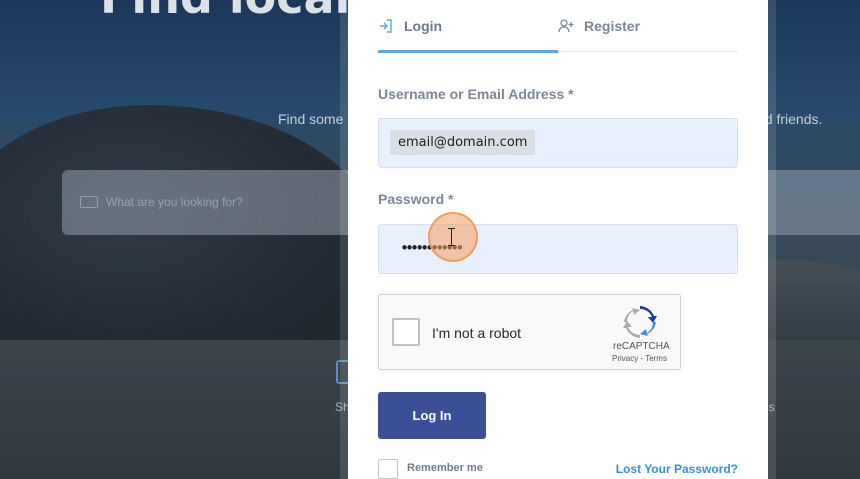  What do you see at coordinates (89, 202) in the screenshot?
I see `keyboard-icon` at bounding box center [89, 202].